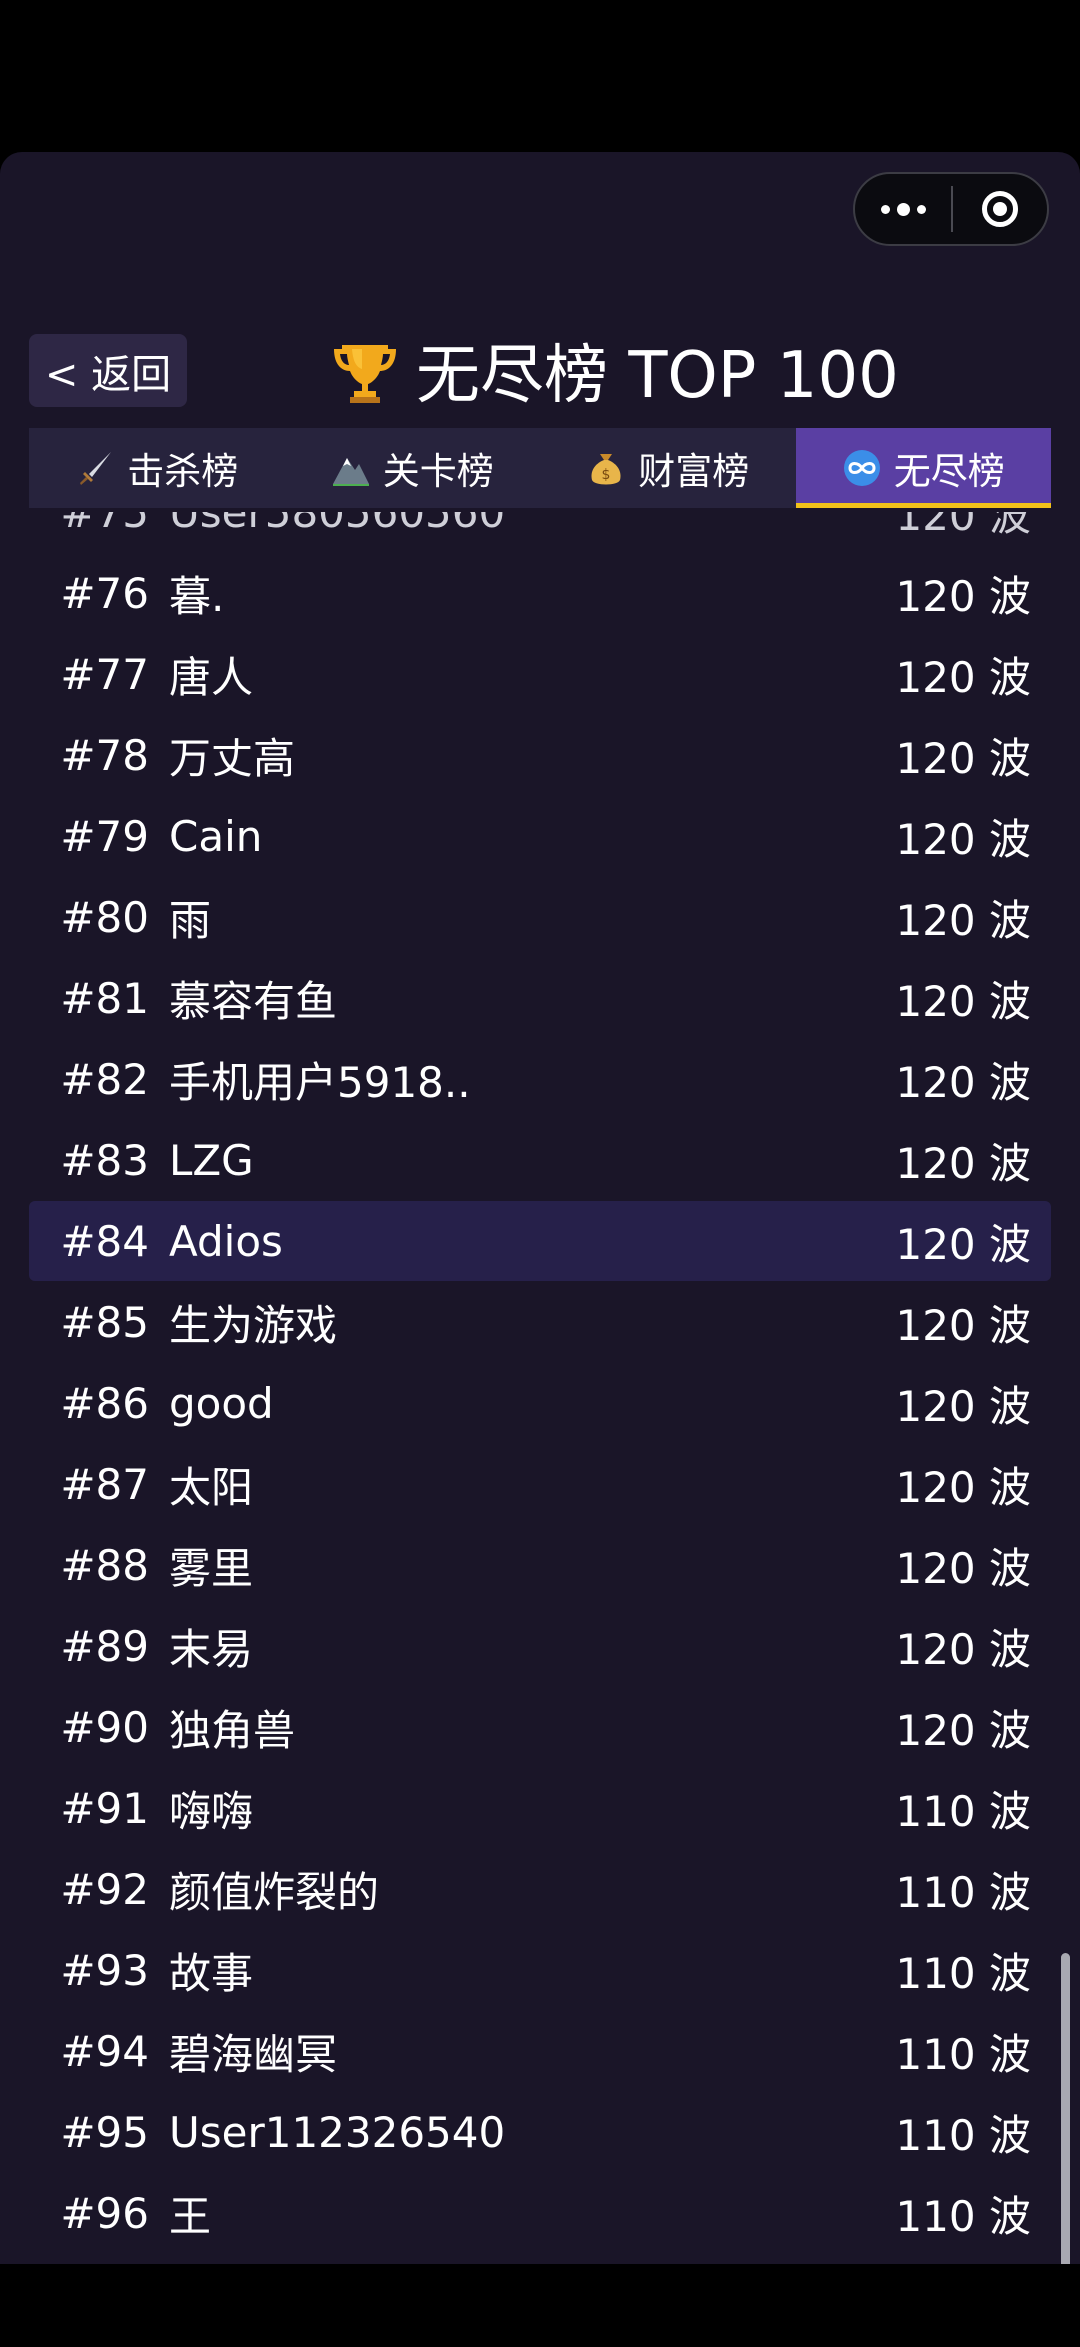  I want to click on rank: #95, so click(104, 2132).